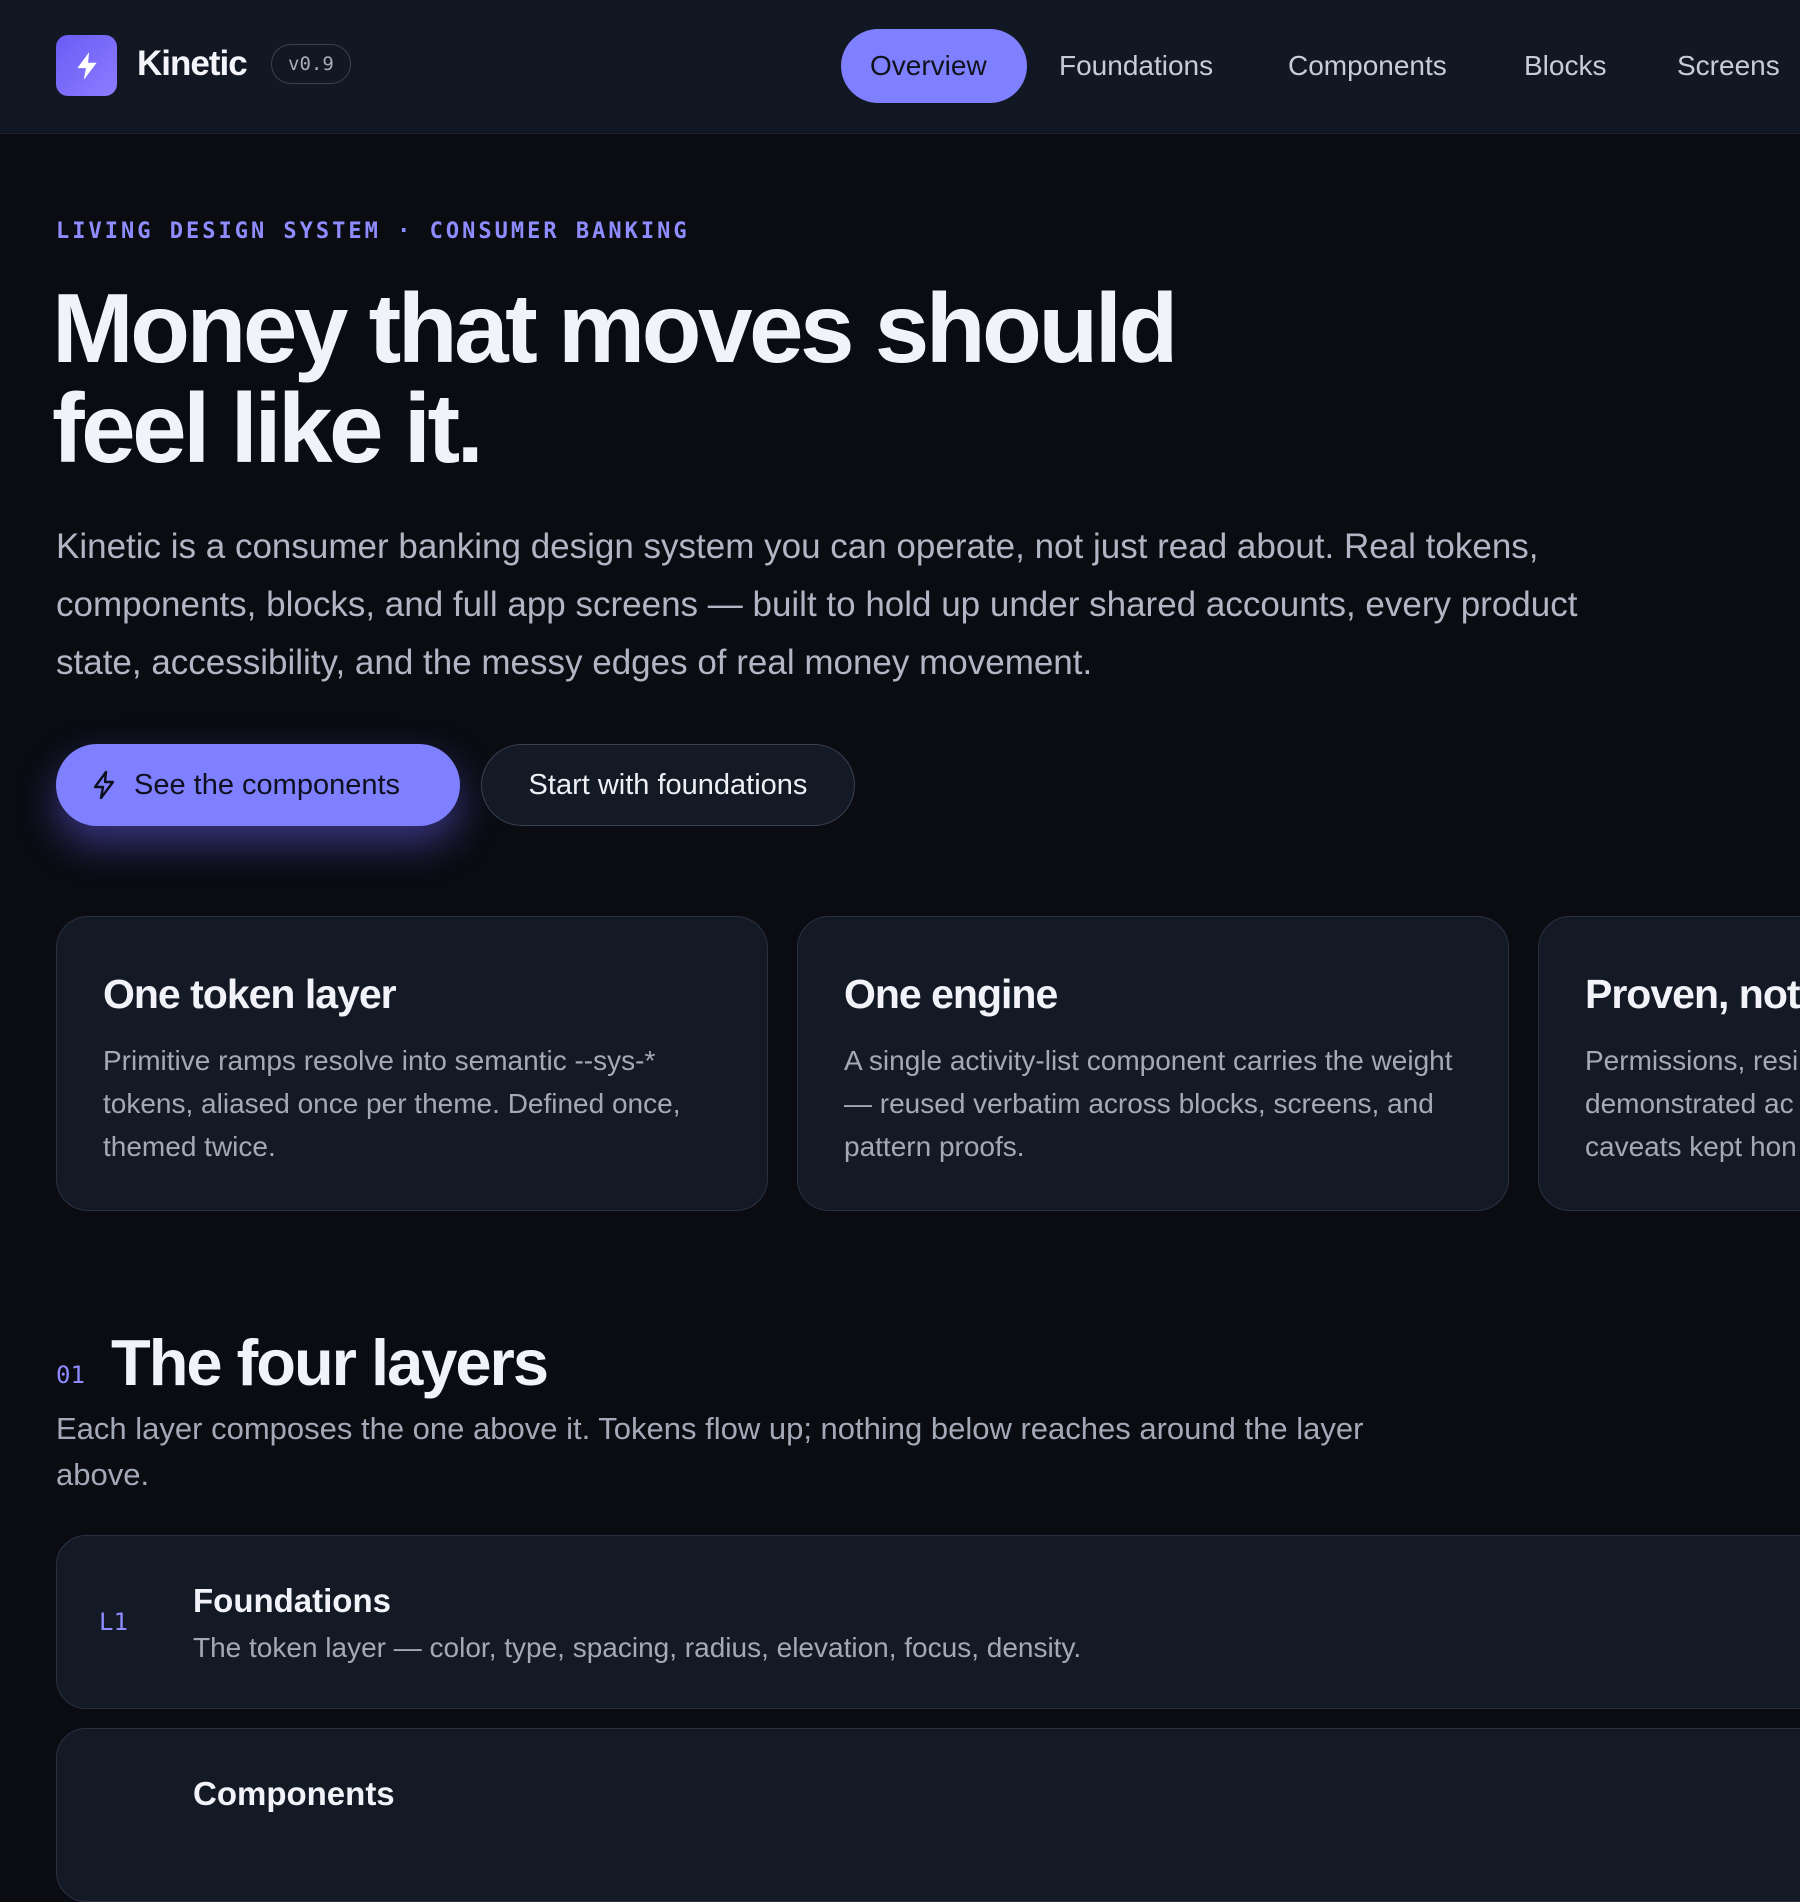  Describe the element at coordinates (268, 428) in the screenshot. I see `headline-line-2: feel like it.` at that location.